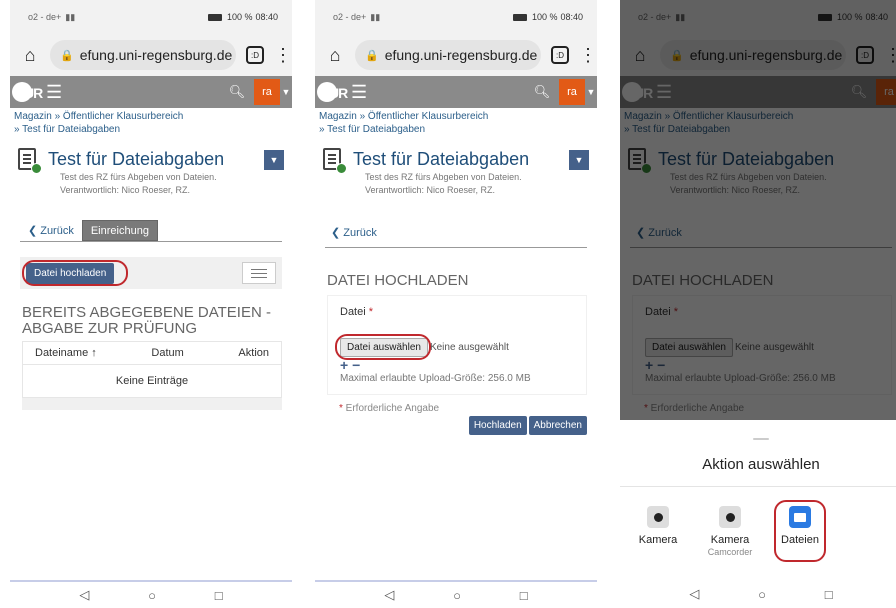 The width and height of the screenshot is (896, 608). I want to click on column-header-filename: Dateiname ↑, so click(66, 353).